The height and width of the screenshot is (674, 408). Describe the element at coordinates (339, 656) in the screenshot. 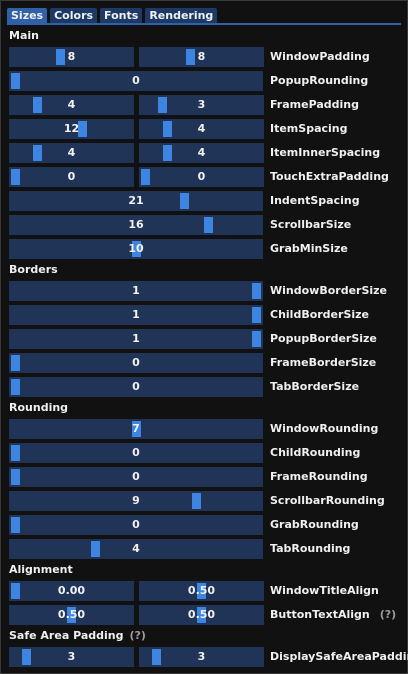

I see `row-label-text: DisplaySafeAreaPadding` at that location.